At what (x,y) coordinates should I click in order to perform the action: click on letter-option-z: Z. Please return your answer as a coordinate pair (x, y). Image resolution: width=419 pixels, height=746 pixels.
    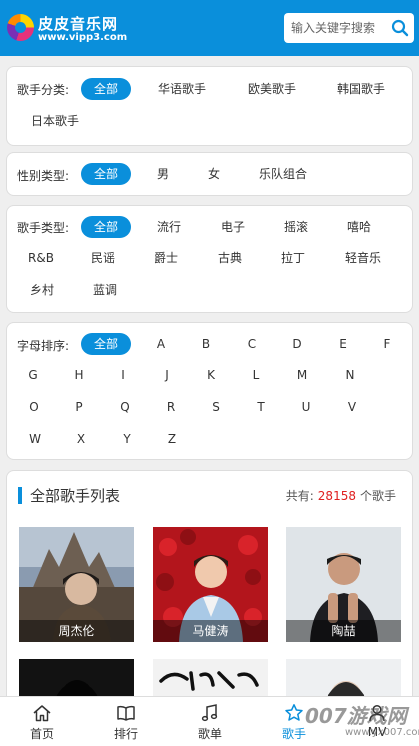
    Looking at the image, I should click on (172, 439).